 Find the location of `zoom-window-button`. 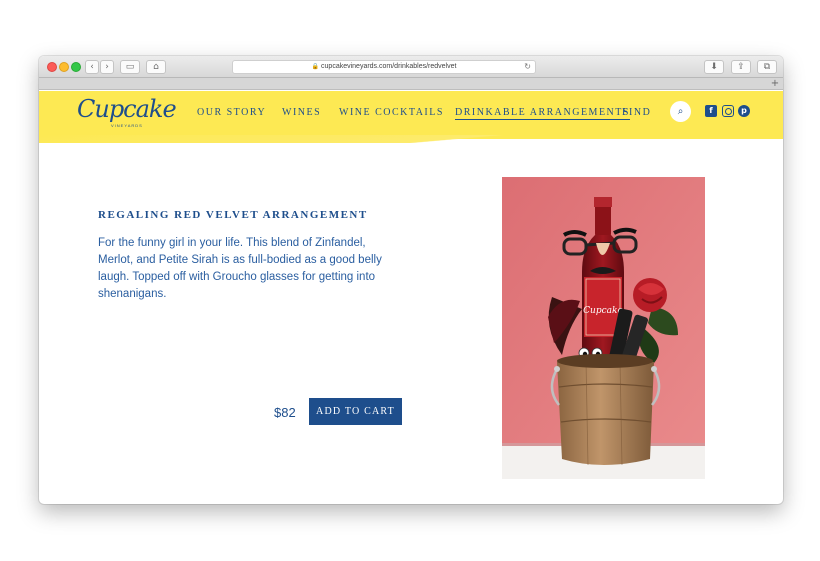

zoom-window-button is located at coordinates (76, 67).